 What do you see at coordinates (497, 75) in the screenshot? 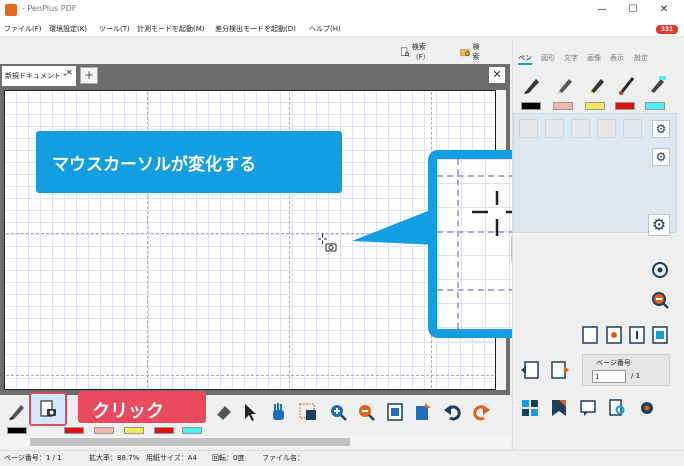
I see `close-document-button: ✕` at bounding box center [497, 75].